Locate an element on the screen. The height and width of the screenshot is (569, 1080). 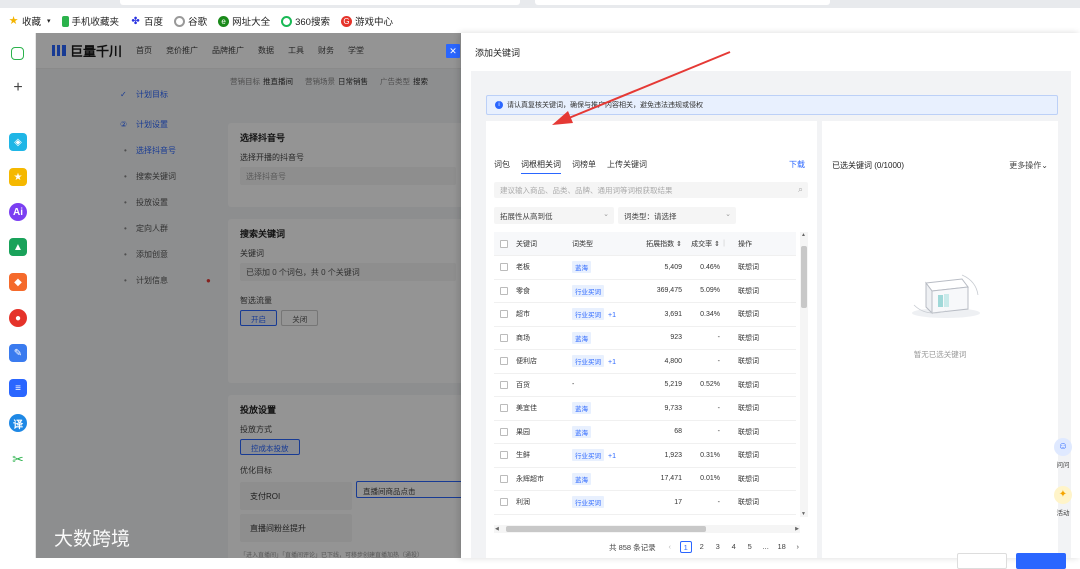
table-row: 果园 蓝海 68 - 联想词 is located at coordinates (645, 432).